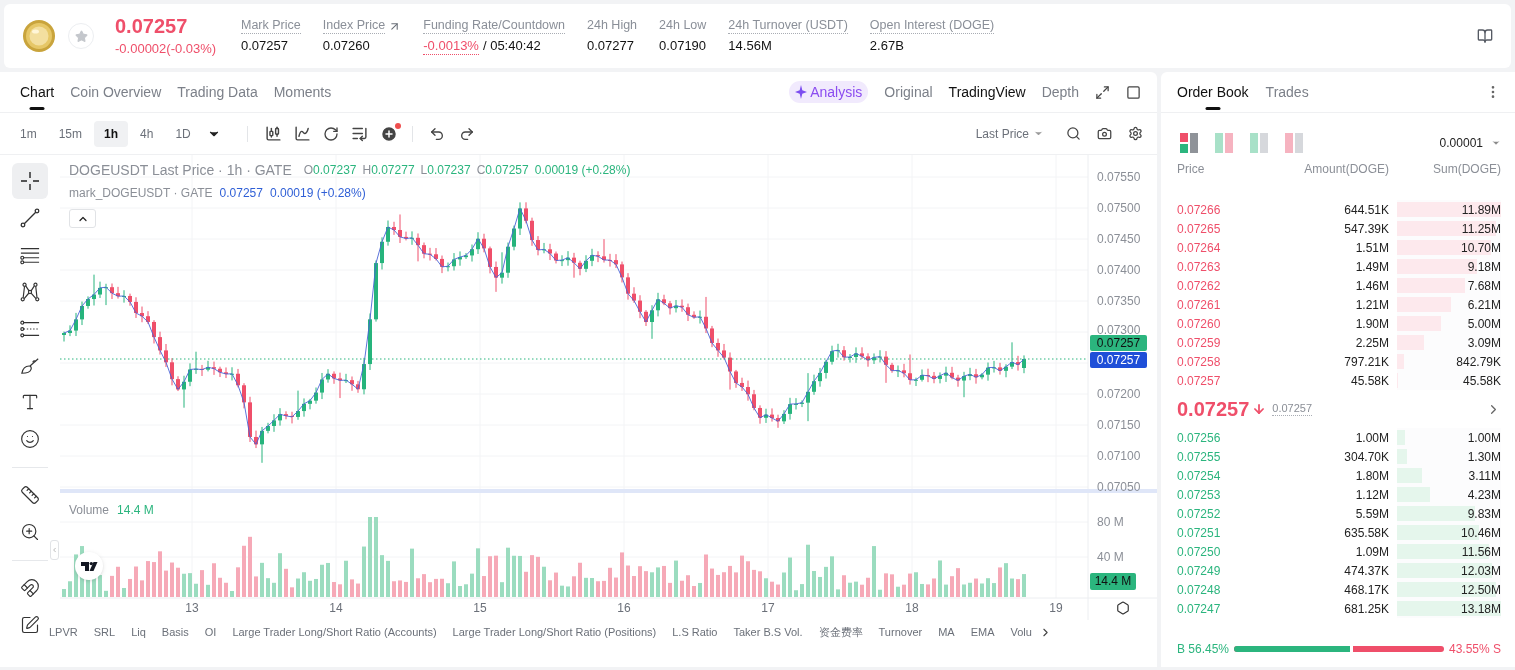  What do you see at coordinates (1369, 381) in the screenshot?
I see `ask-amount: 45.58K` at bounding box center [1369, 381].